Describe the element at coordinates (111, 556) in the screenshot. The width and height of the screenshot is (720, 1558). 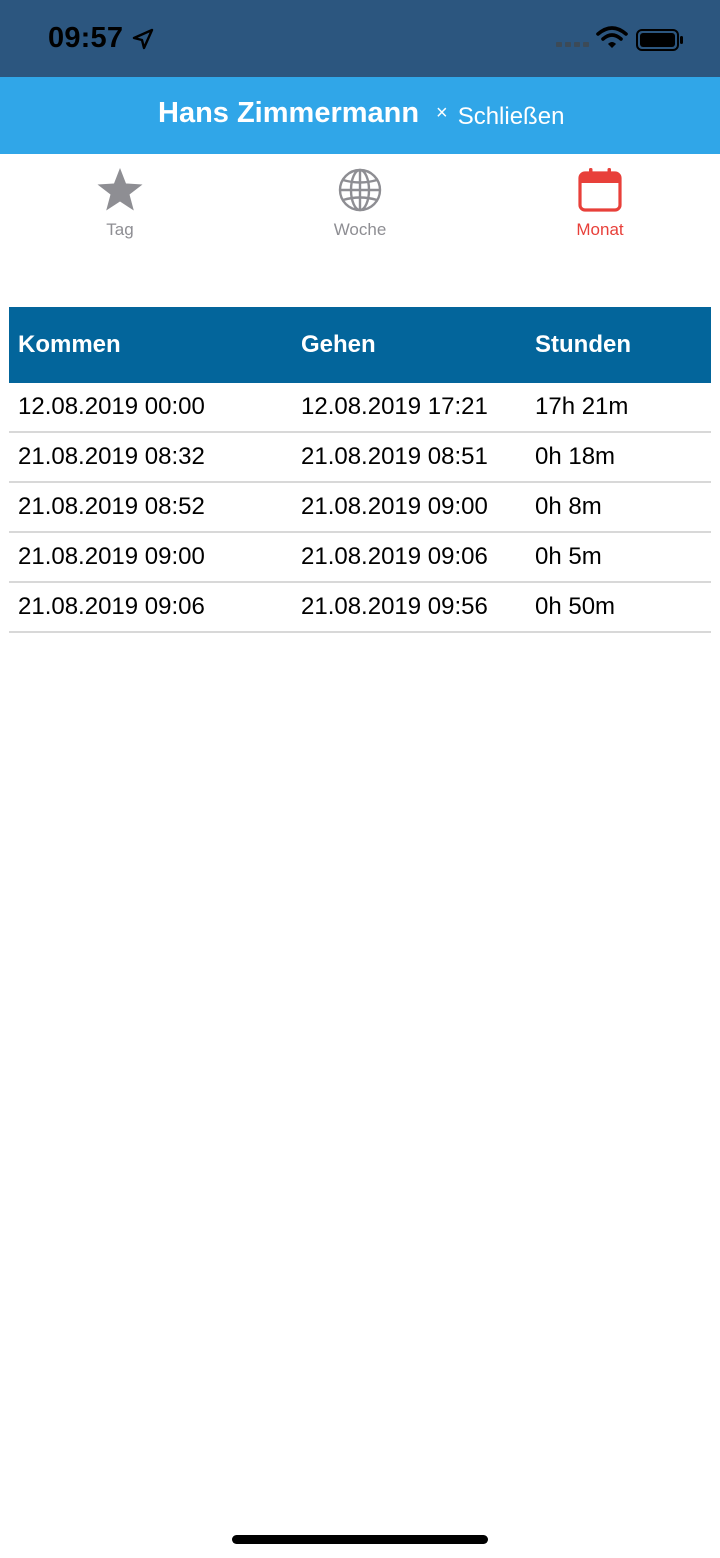
I see `cell-kommen: 21.08.2019 09:00` at that location.